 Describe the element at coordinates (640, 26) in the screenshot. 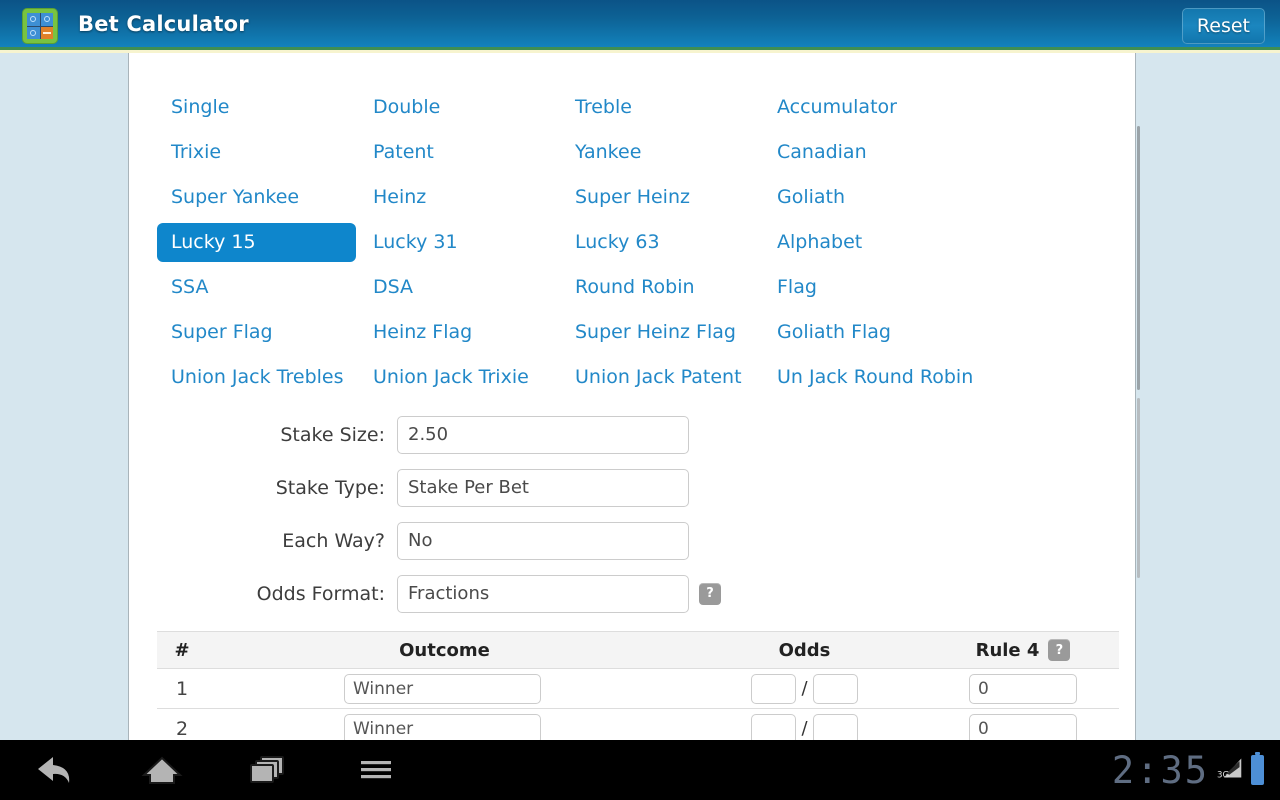

I see `app-header-bar: Bet Calculator Reset` at that location.